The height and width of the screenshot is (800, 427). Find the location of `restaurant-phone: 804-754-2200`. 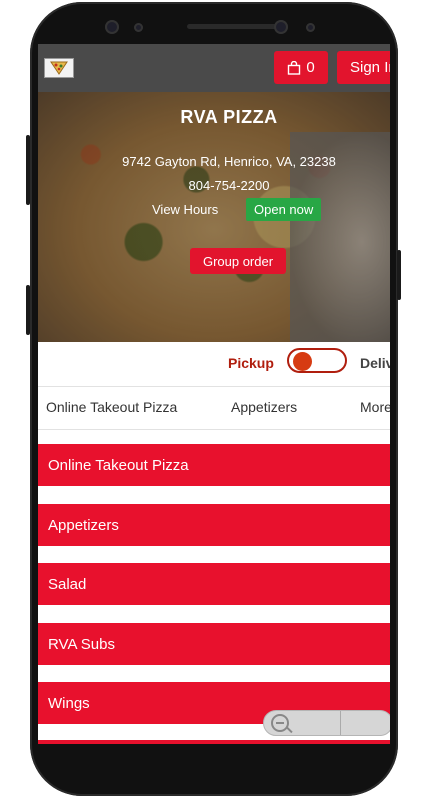

restaurant-phone: 804-754-2200 is located at coordinates (214, 185).